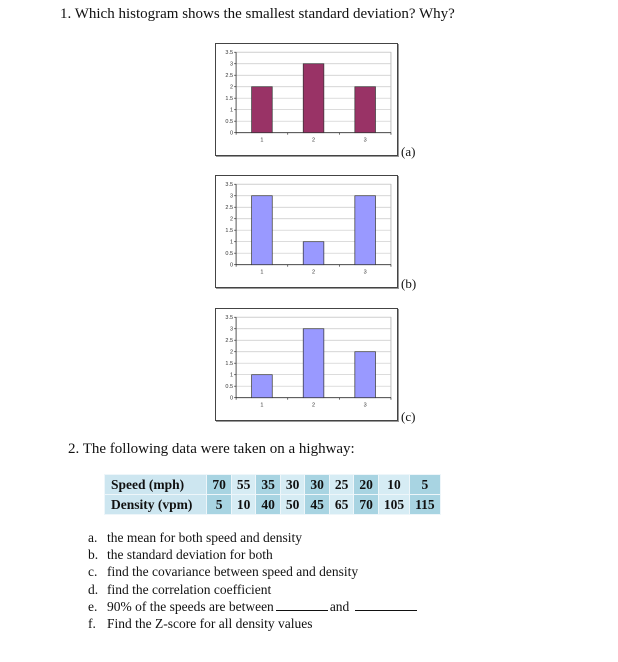 The height and width of the screenshot is (662, 618). I want to click on table-row: Density (vpm) 5 10 40 50 45 65 70 105 115, so click(272, 504).